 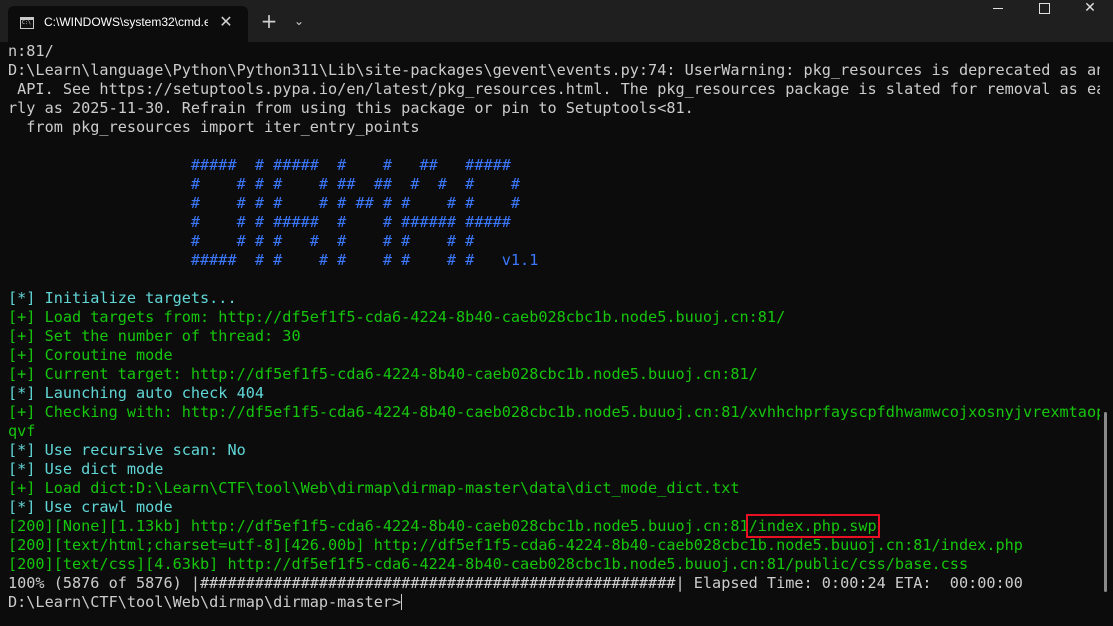 I want to click on console-line: [*] Use recursive scan: No, so click(x=554, y=450).